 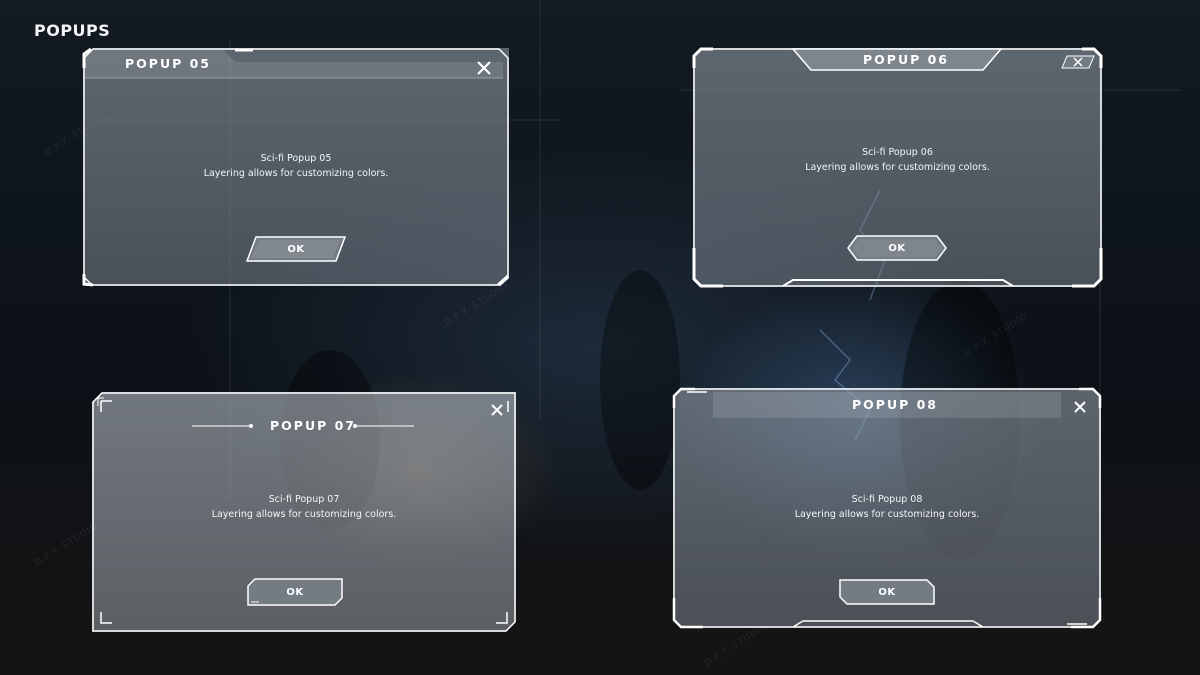 I want to click on popup-message-line1: Sci-fi Popup 05, so click(x=296, y=158).